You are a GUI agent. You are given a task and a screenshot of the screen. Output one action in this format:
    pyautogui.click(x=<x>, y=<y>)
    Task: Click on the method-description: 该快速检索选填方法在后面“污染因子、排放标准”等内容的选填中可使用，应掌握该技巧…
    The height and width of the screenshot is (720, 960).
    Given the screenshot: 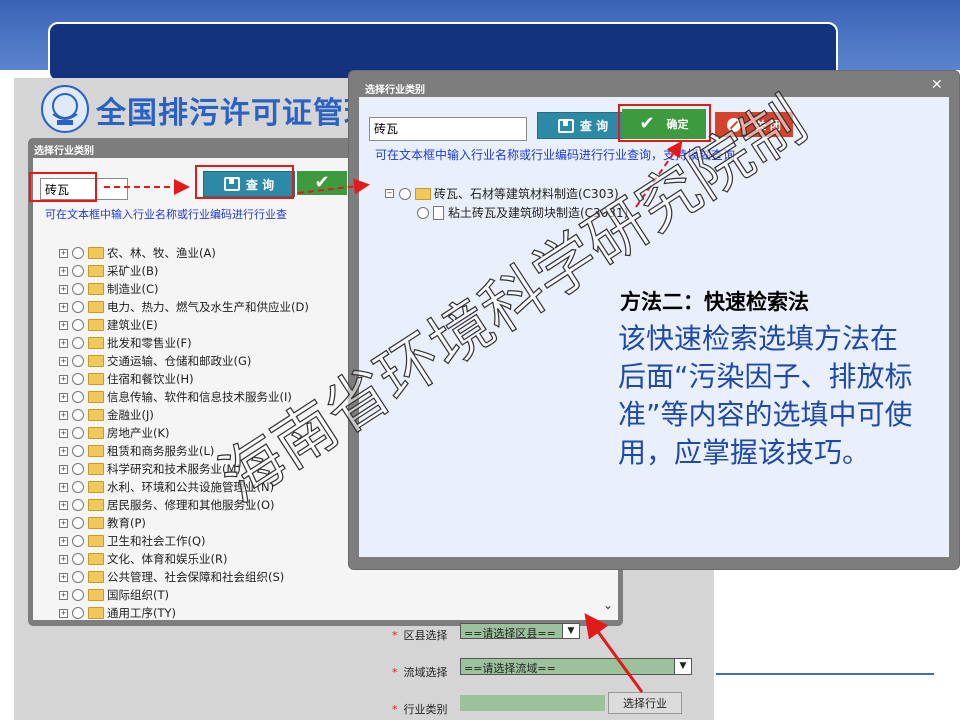 What is the action you would take?
    pyautogui.click(x=765, y=395)
    